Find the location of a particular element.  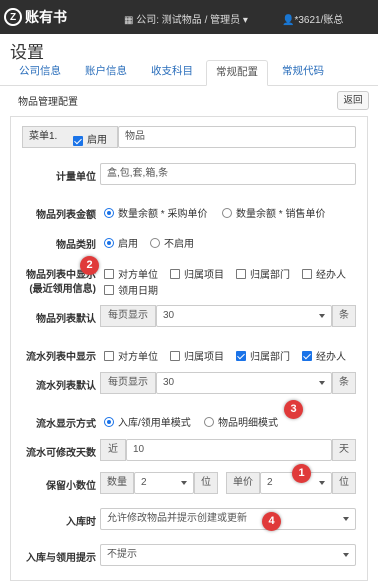

tab-account-info: 账户信息 is located at coordinates (106, 73).